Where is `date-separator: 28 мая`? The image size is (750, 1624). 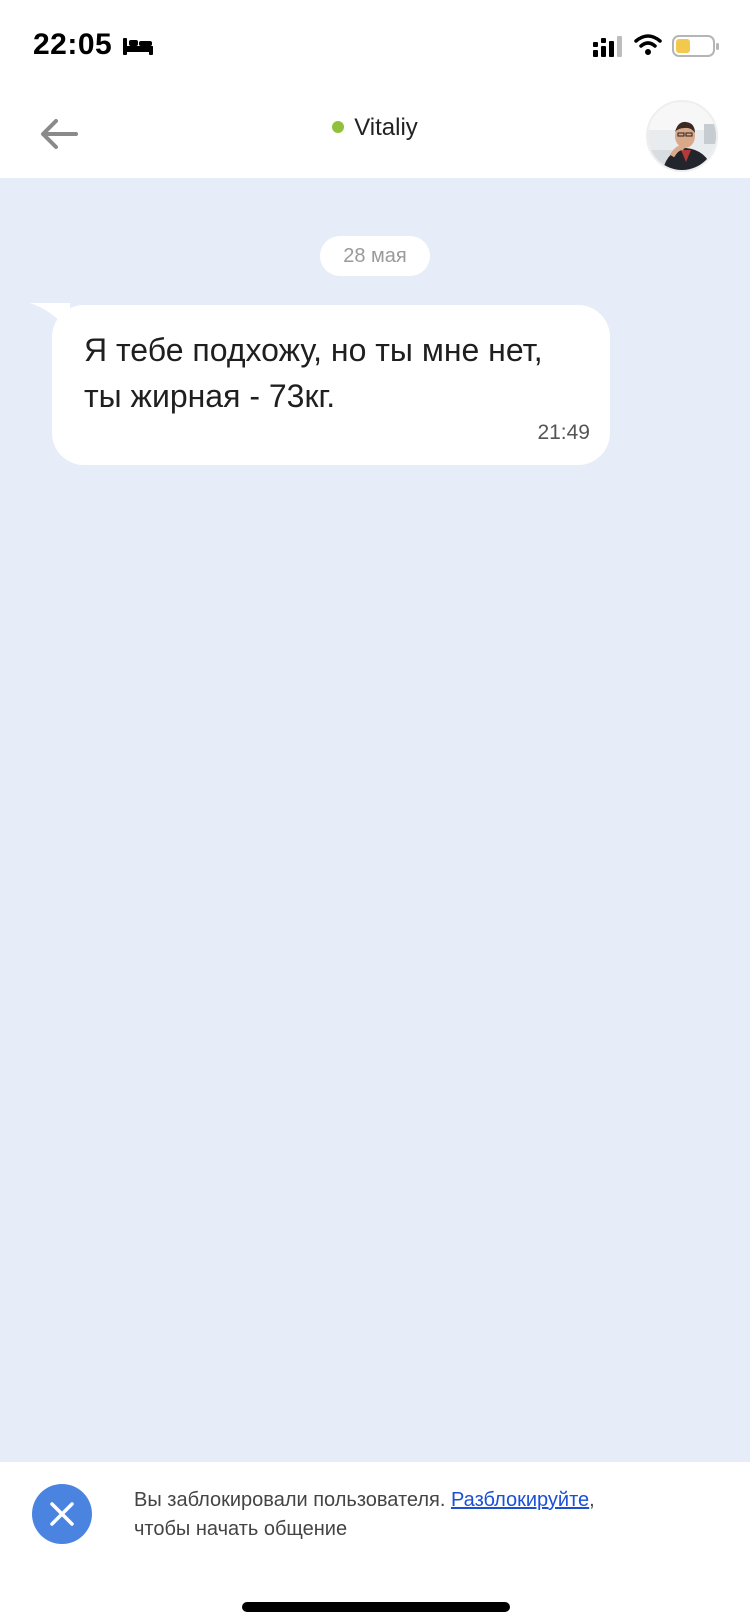
date-separator: 28 мая is located at coordinates (375, 256).